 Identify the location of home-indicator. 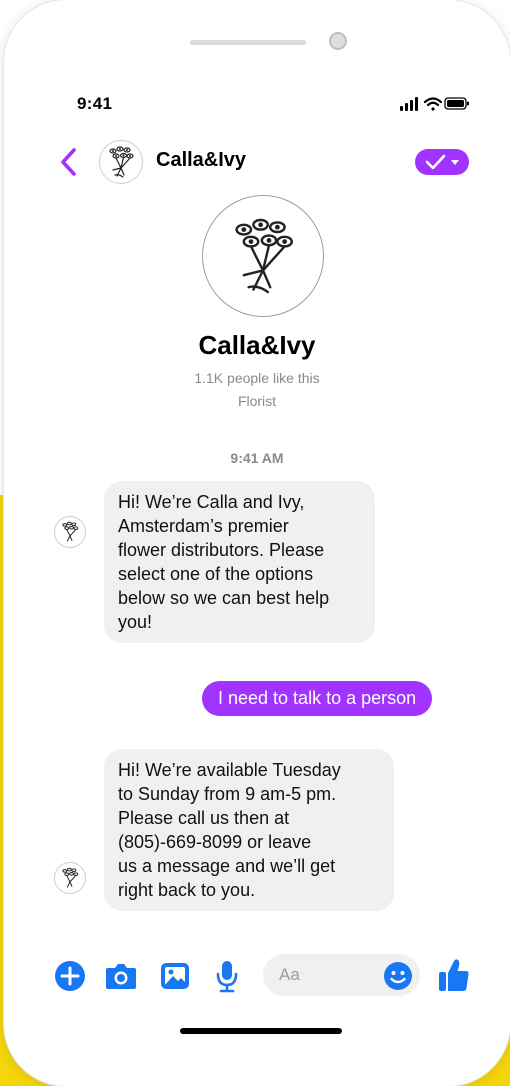
(261, 1031).